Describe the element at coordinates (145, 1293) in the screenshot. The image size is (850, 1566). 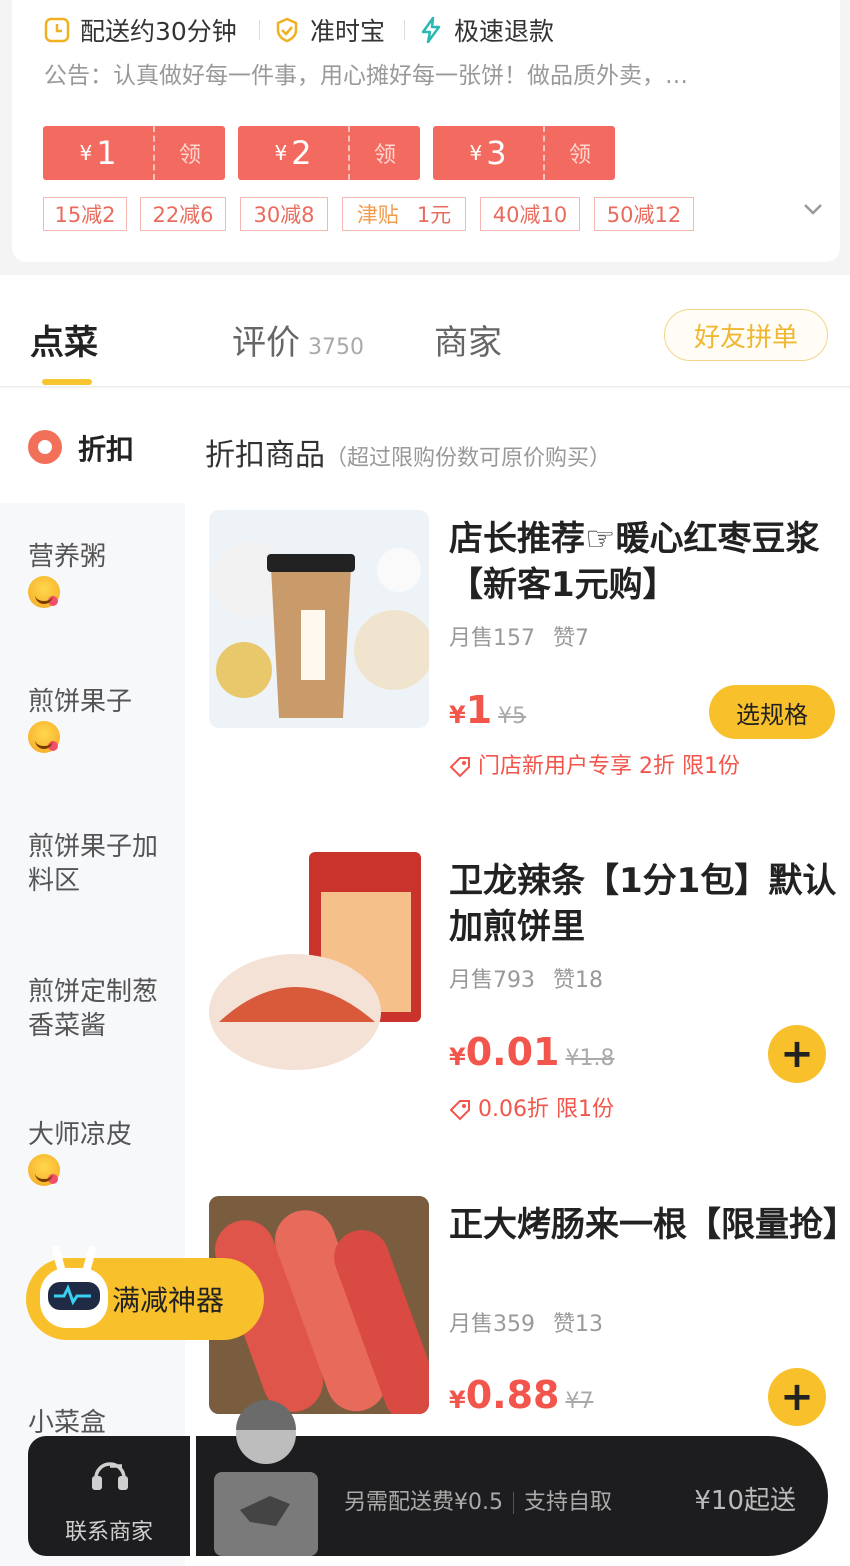
I see `discount-helper-button: 满减神器` at that location.